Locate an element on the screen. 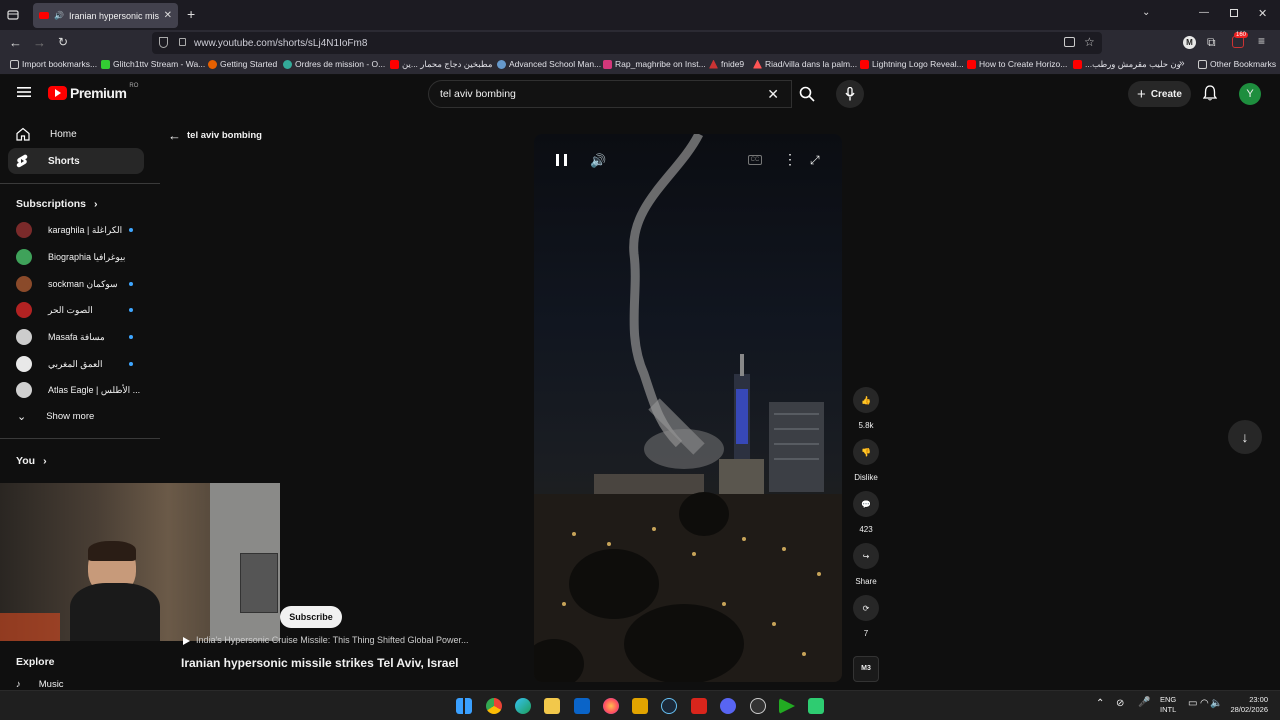 The height and width of the screenshot is (720, 1280). steam-icon is located at coordinates (669, 706).